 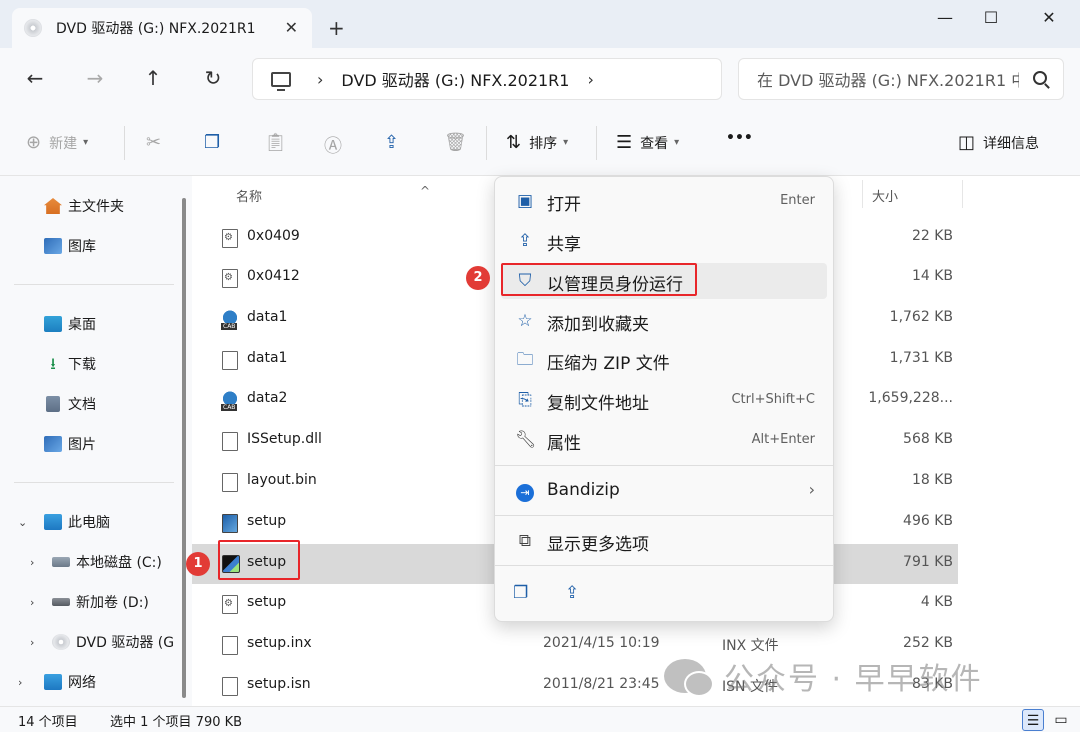 What do you see at coordinates (932, 480) in the screenshot?
I see `file-size: 18 KB` at bounding box center [932, 480].